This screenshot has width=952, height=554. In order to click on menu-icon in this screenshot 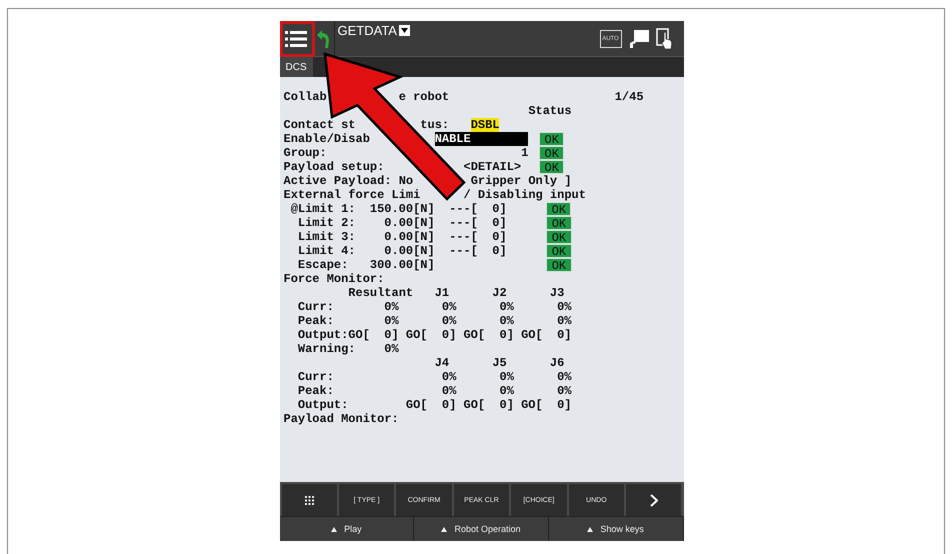, I will do `click(296, 39)`.